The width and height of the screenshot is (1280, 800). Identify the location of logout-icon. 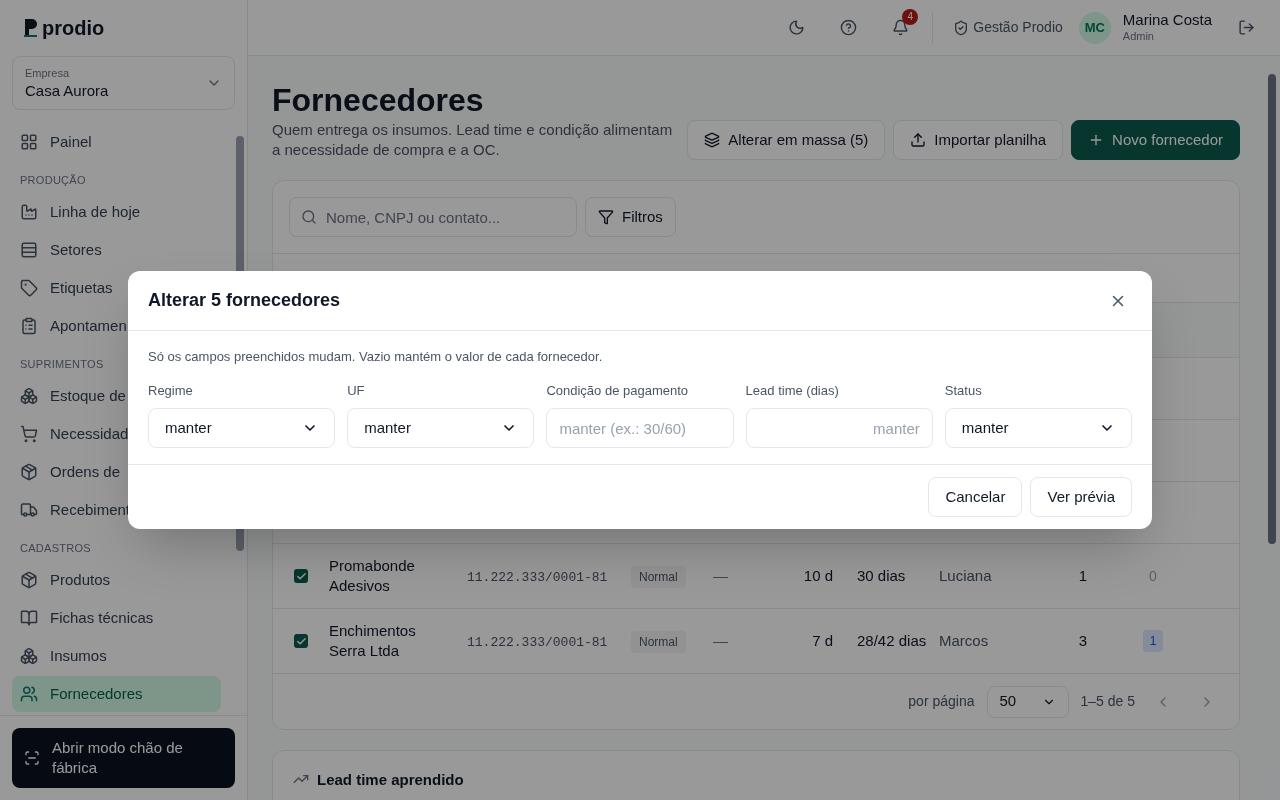
(1246, 27).